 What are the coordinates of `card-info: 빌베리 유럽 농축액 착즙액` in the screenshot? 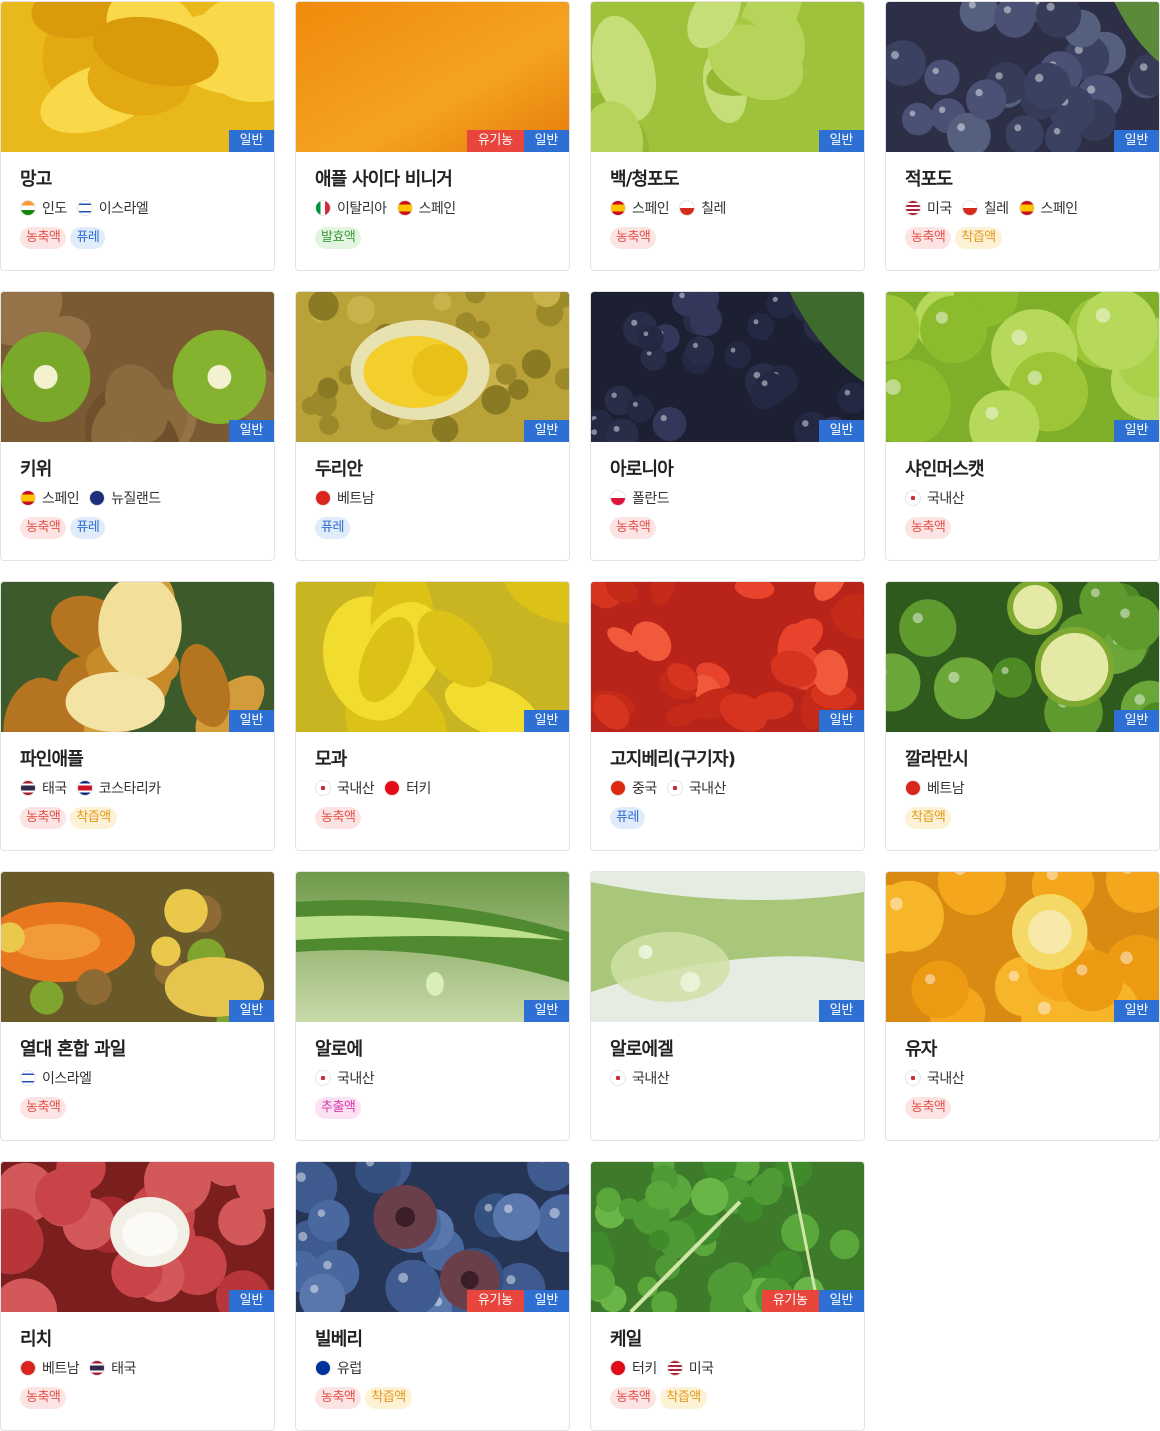 It's located at (432, 1360).